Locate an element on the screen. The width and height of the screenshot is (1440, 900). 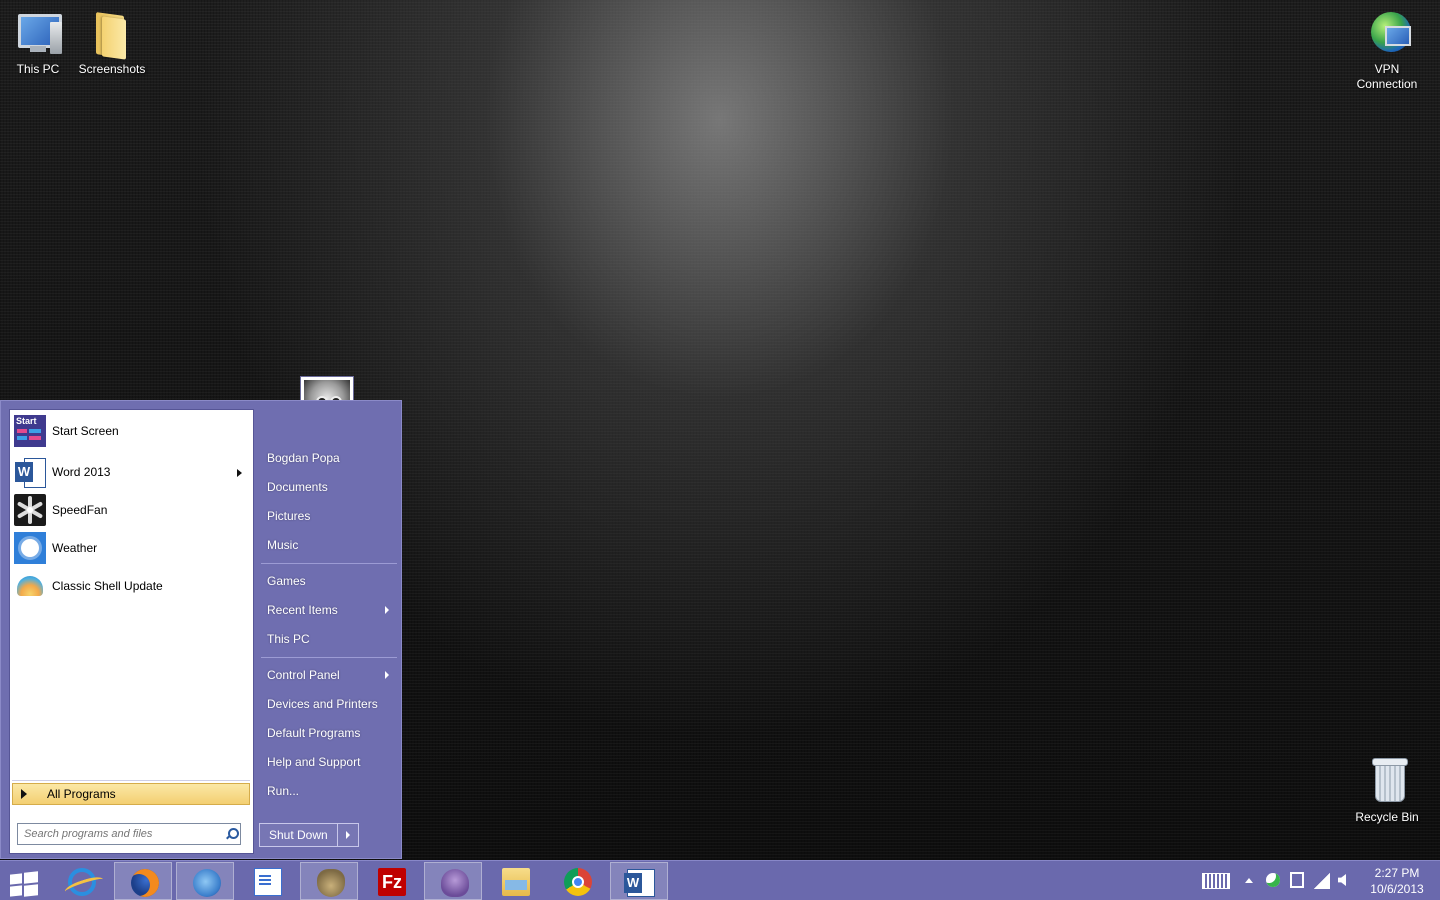
pidgin-icon is located at coordinates (455, 883).